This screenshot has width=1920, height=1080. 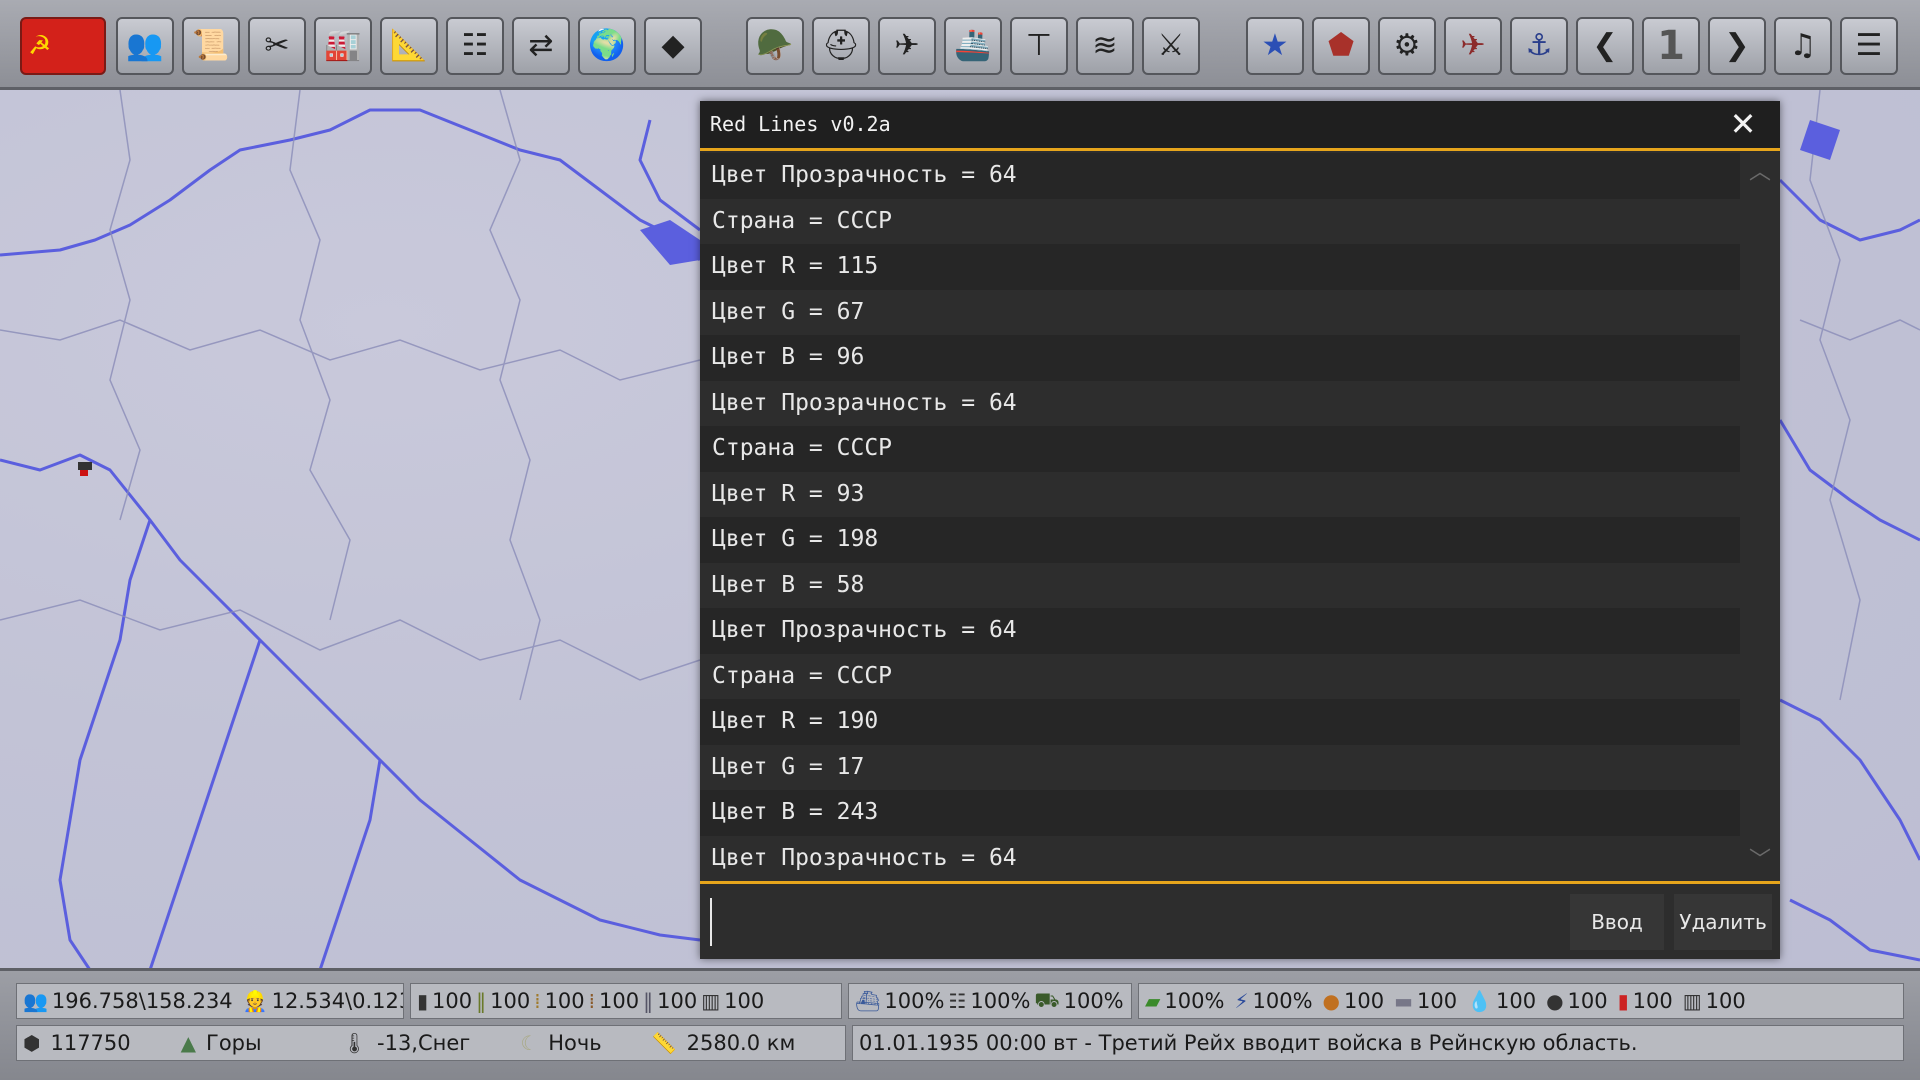 What do you see at coordinates (90, 1043) in the screenshot?
I see `province-id: 117750` at bounding box center [90, 1043].